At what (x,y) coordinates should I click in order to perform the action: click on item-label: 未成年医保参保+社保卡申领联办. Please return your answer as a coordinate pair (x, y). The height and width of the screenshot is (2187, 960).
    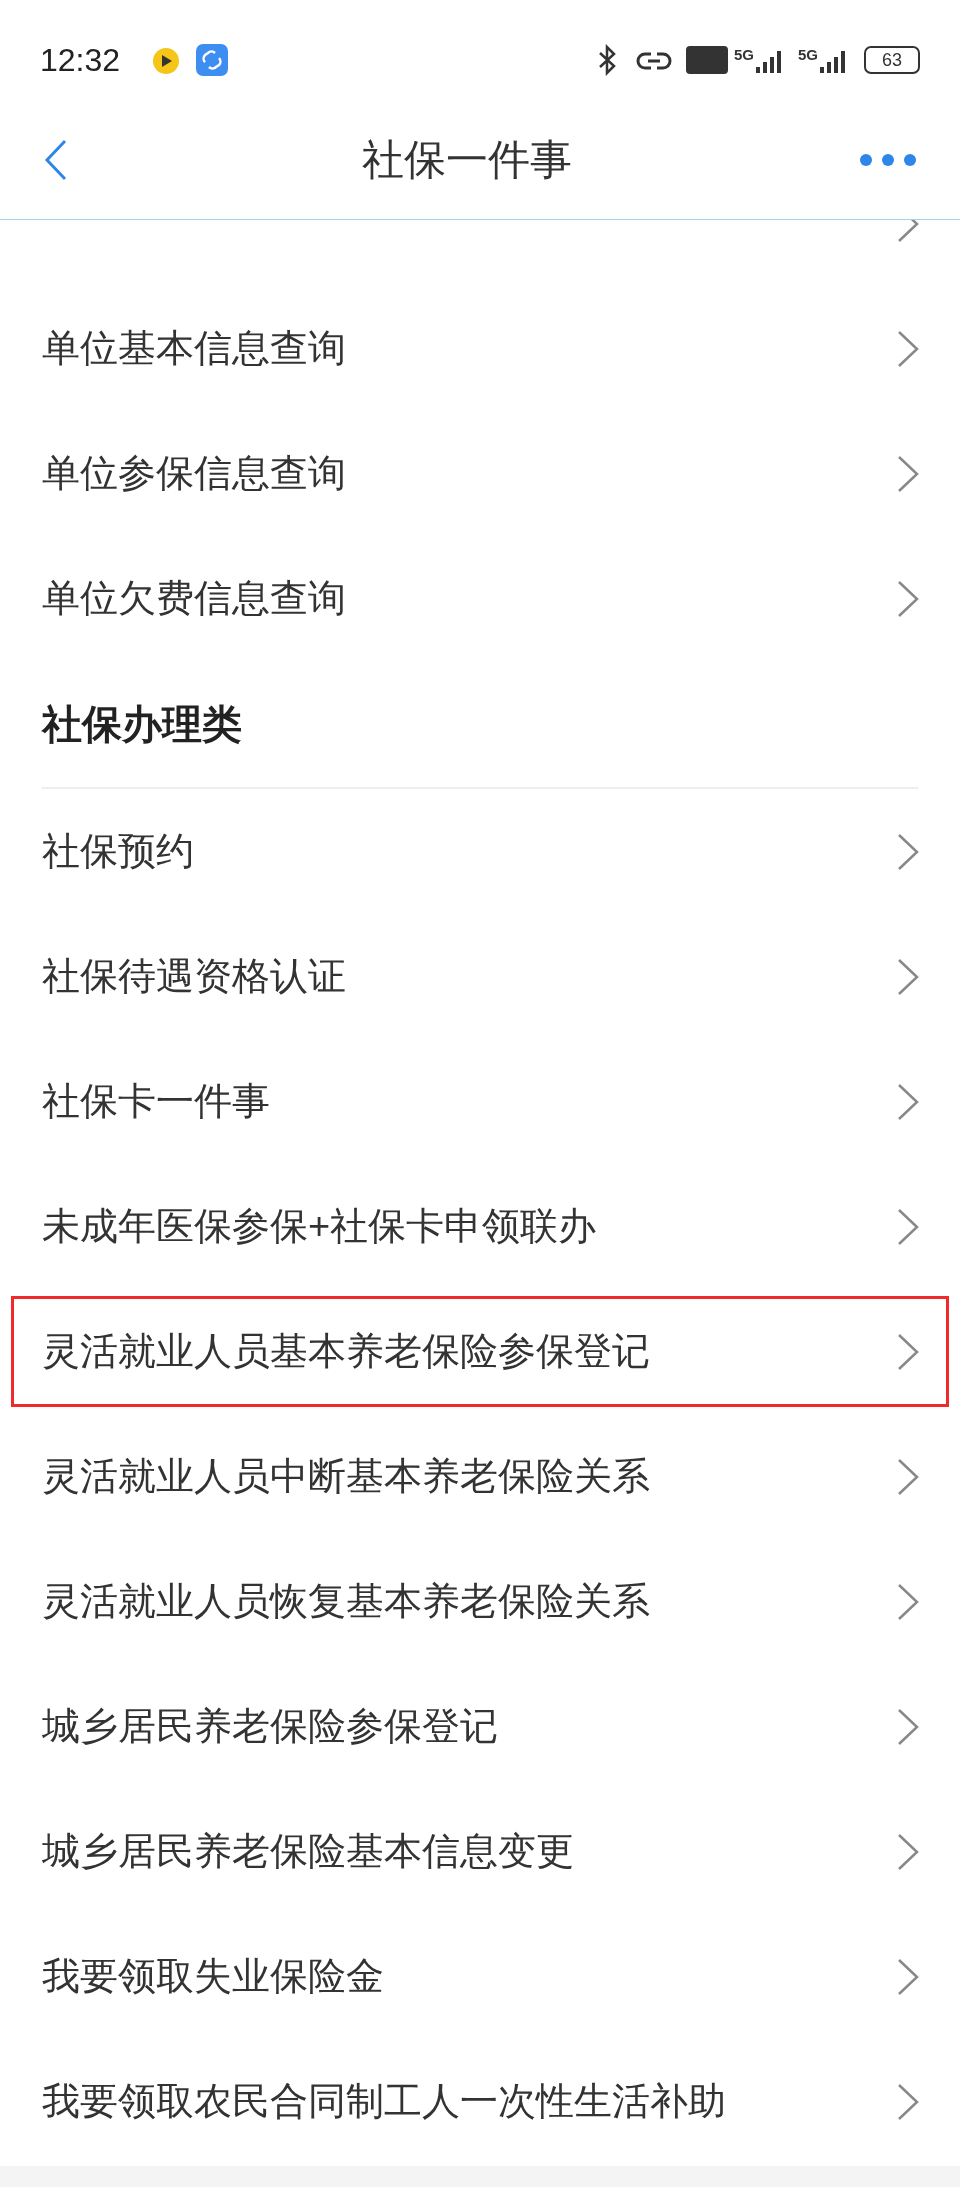
    Looking at the image, I should click on (320, 1226).